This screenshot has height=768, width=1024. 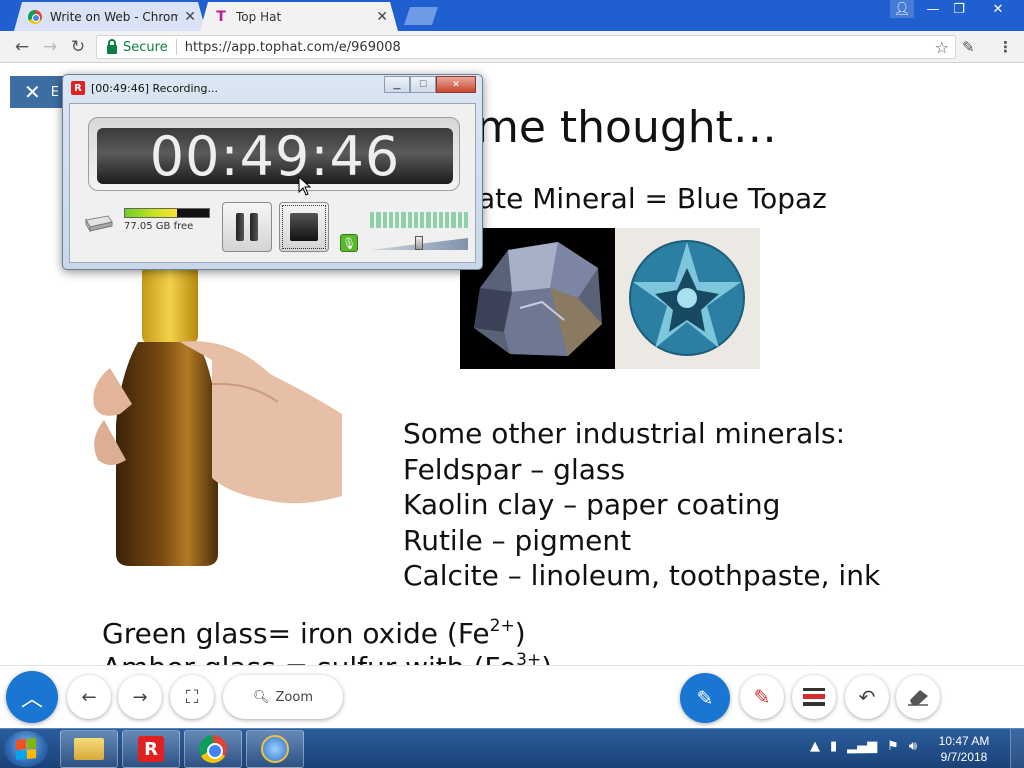 What do you see at coordinates (815, 746) in the screenshot?
I see `tray-expand-icon: ▲` at bounding box center [815, 746].